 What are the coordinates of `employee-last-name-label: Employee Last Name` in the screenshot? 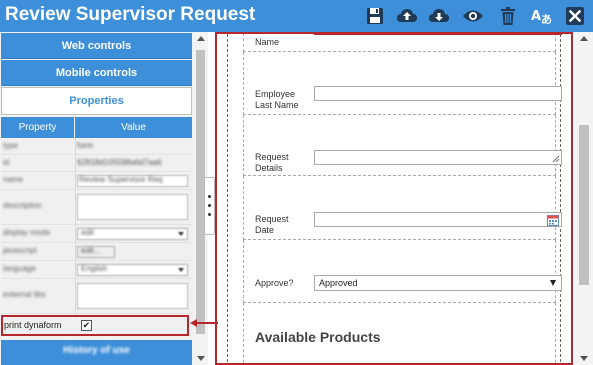 It's located at (277, 100).